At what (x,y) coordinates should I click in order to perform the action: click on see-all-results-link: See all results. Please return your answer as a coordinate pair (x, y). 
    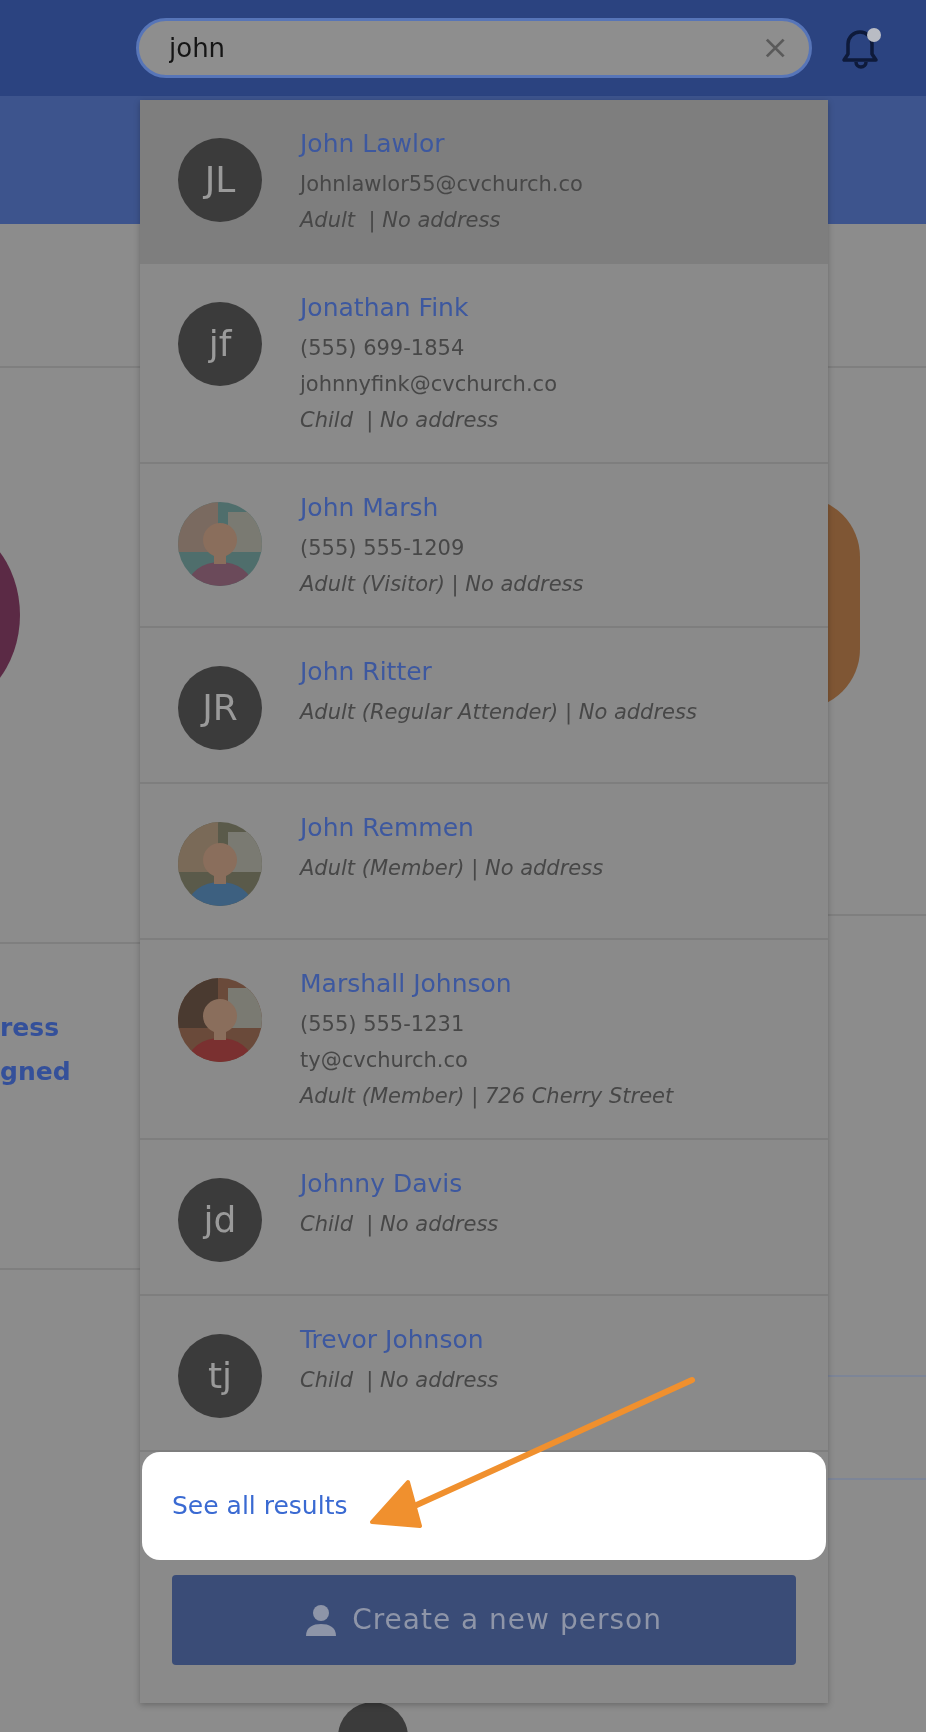
    Looking at the image, I should click on (484, 1506).